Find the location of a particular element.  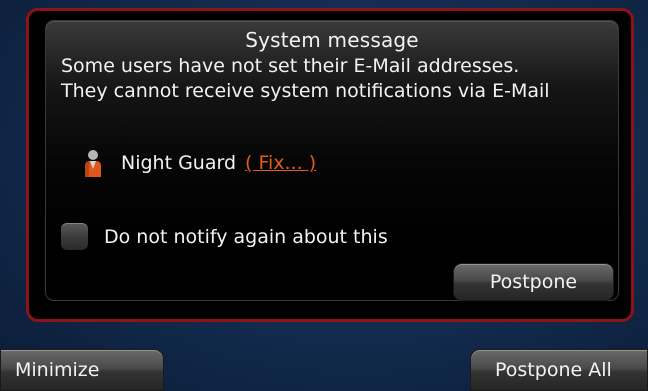

do-not-notify-row: Do not notify again about this is located at coordinates (224, 236).